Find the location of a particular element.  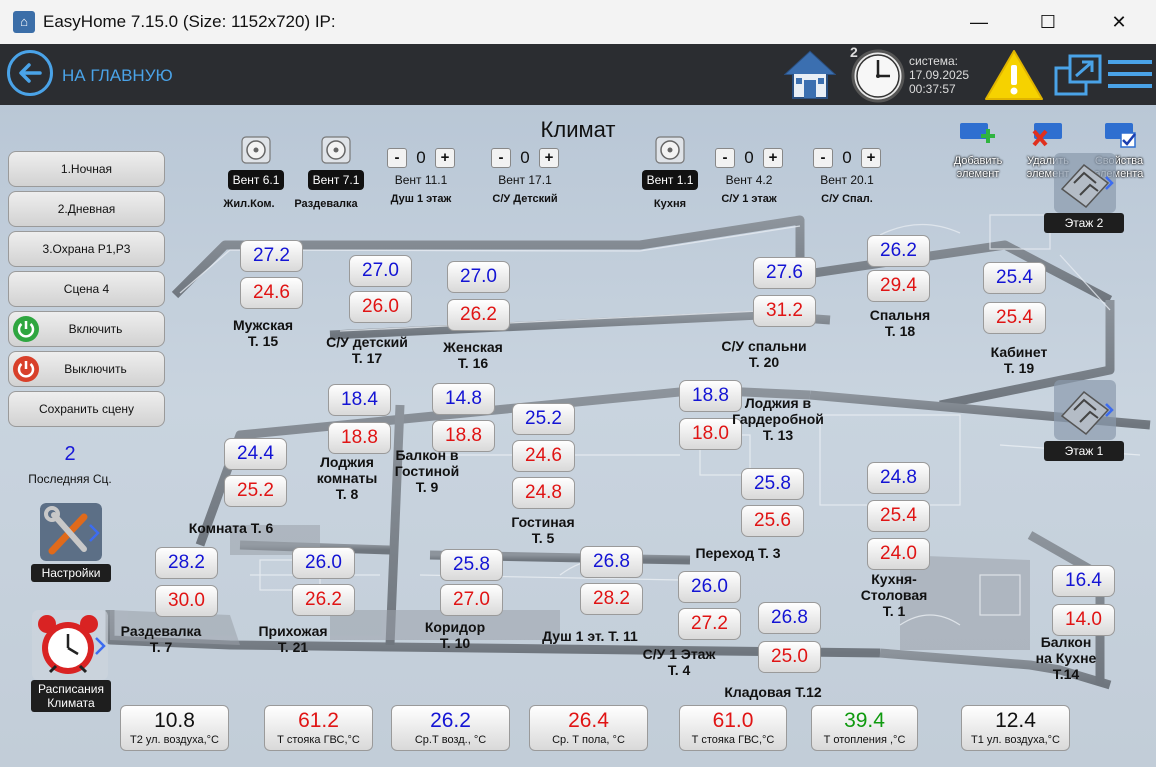

stepper-name: Вент 20.1 is located at coordinates (847, 180).